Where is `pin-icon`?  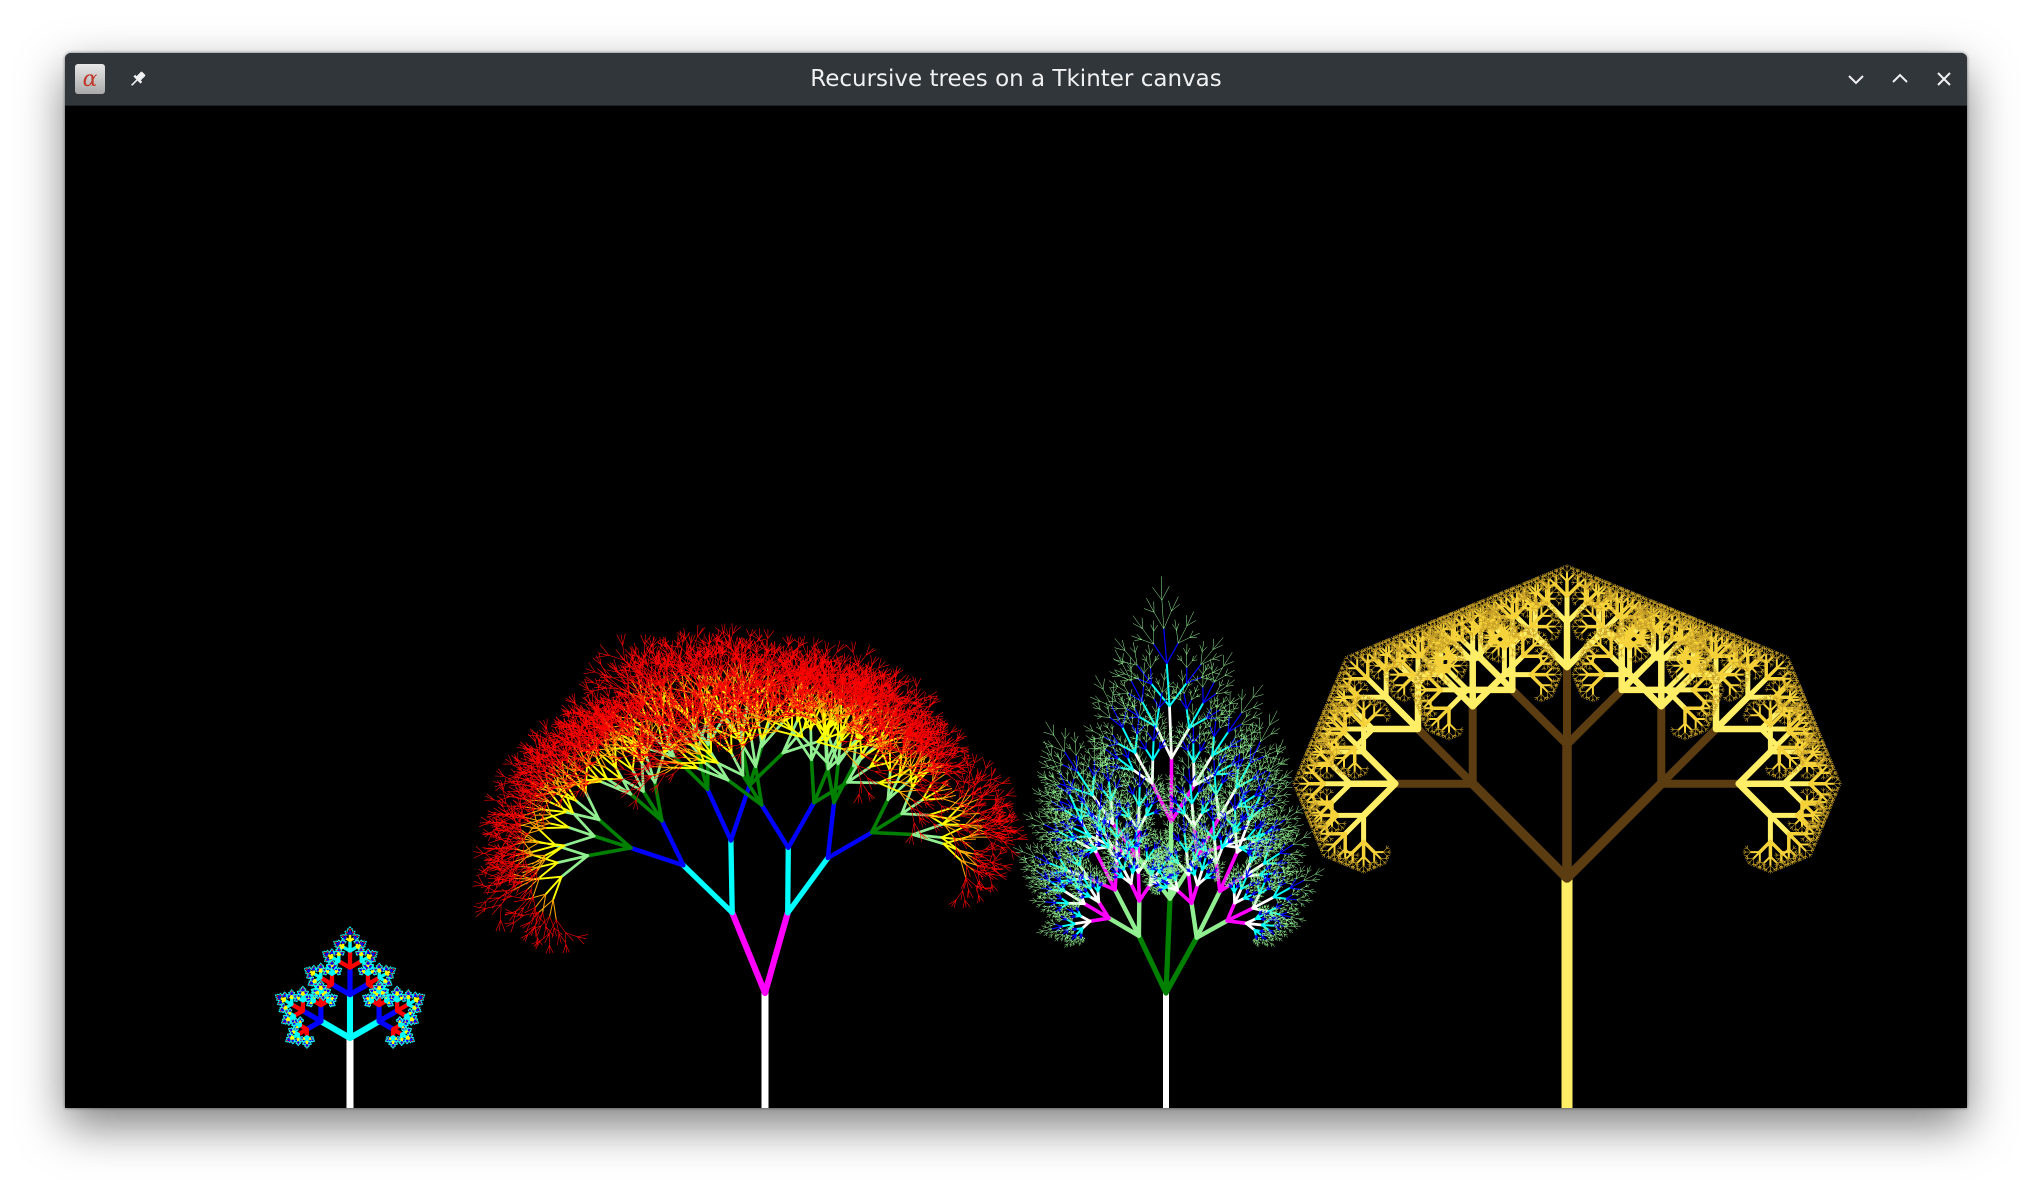 pin-icon is located at coordinates (138, 79).